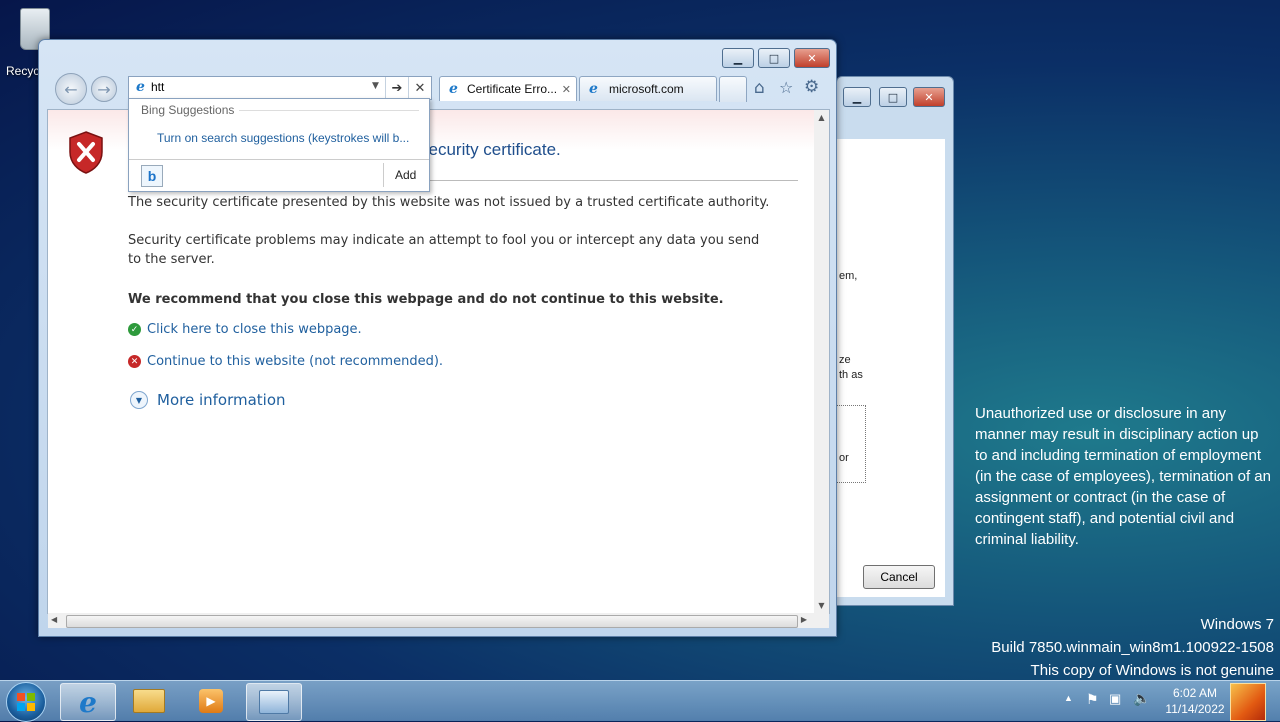 The height and width of the screenshot is (722, 1280). What do you see at coordinates (1195, 701) in the screenshot?
I see `system-clock: 6:02 AM 11/14/2022` at bounding box center [1195, 701].